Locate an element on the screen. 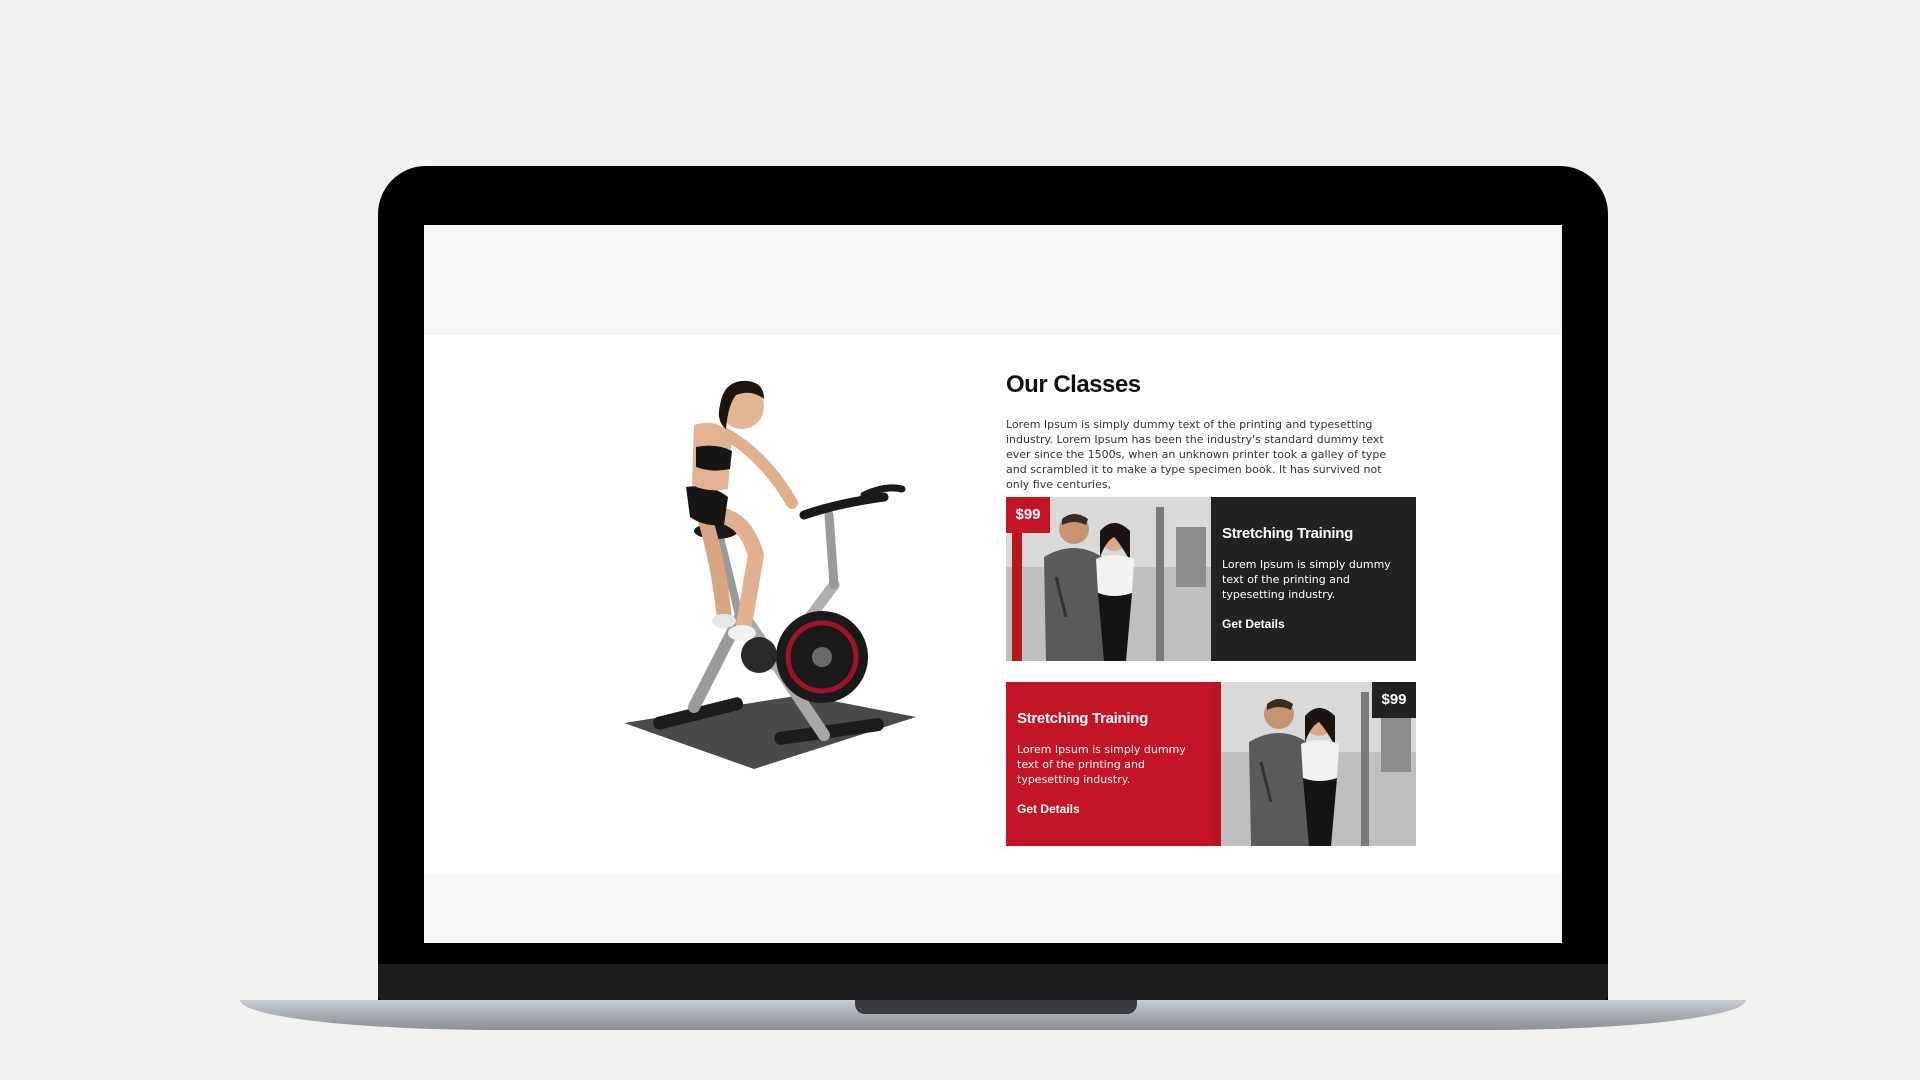  page-top-band is located at coordinates (993, 280).